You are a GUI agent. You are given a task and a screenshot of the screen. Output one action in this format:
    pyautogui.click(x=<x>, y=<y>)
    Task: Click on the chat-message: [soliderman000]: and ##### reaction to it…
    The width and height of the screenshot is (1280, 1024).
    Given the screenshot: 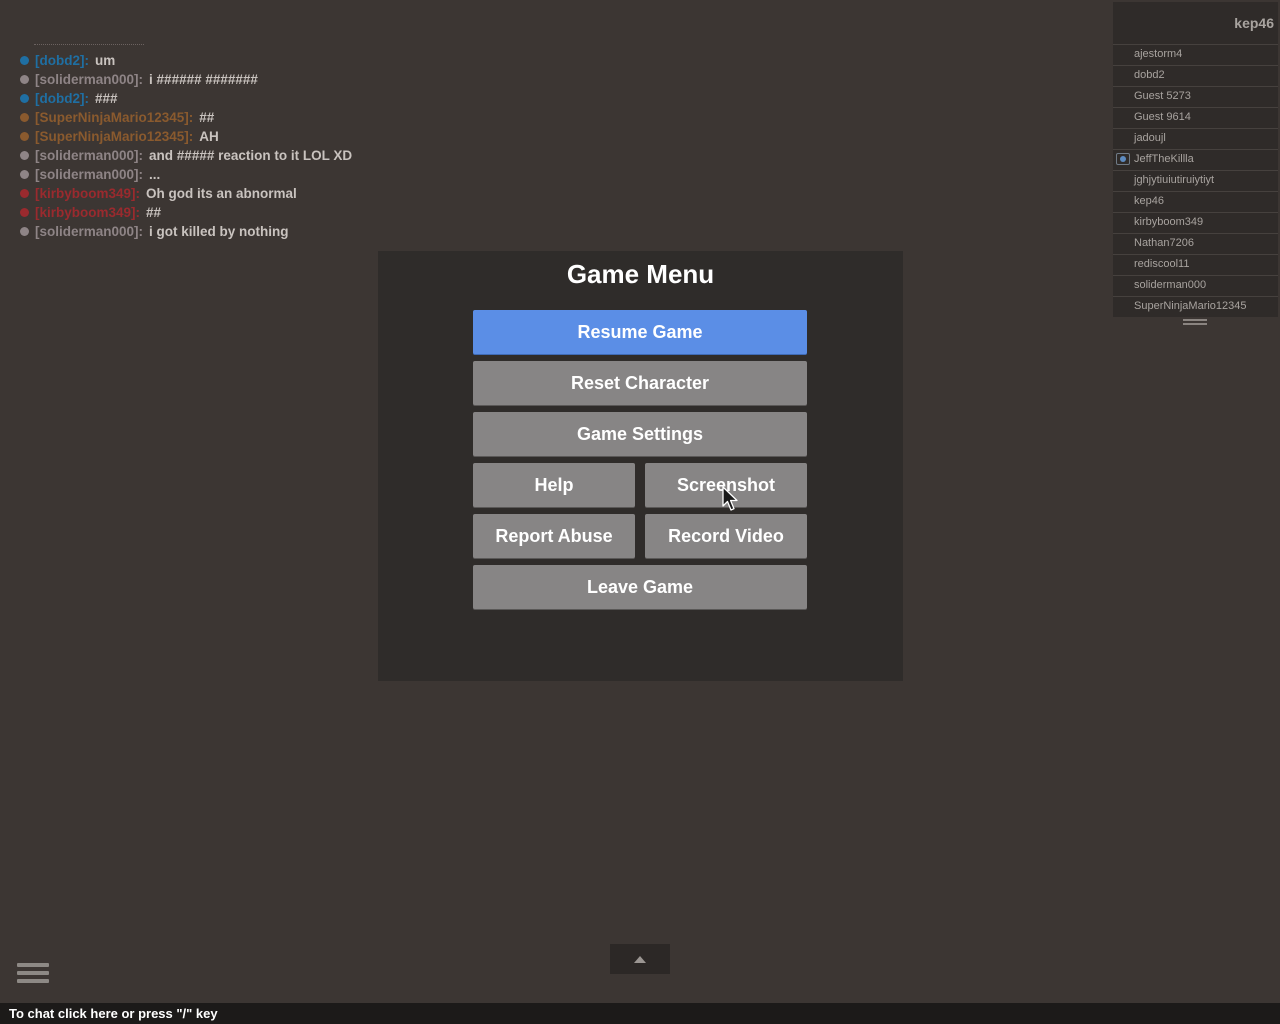 What is the action you would take?
    pyautogui.click(x=220, y=155)
    